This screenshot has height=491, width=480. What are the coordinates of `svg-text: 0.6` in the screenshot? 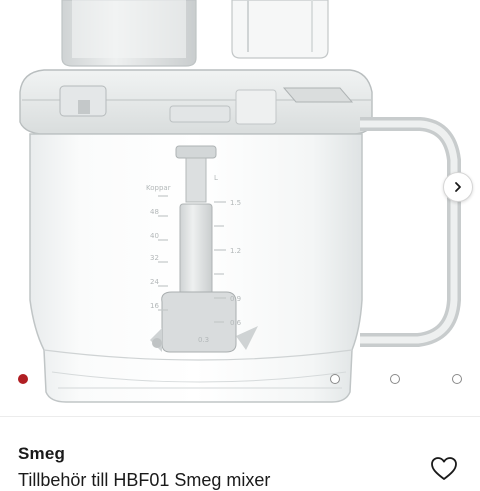 It's located at (236, 323).